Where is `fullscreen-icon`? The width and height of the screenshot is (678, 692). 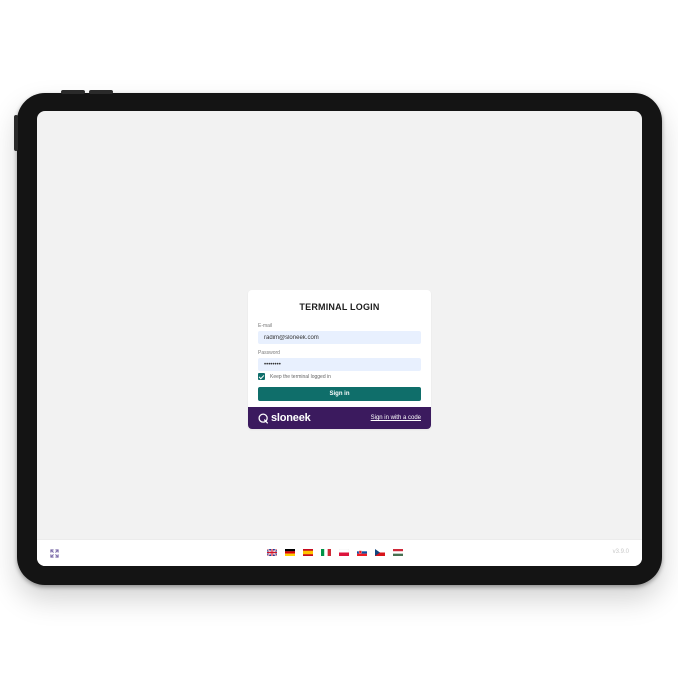
fullscreen-icon is located at coordinates (54, 553).